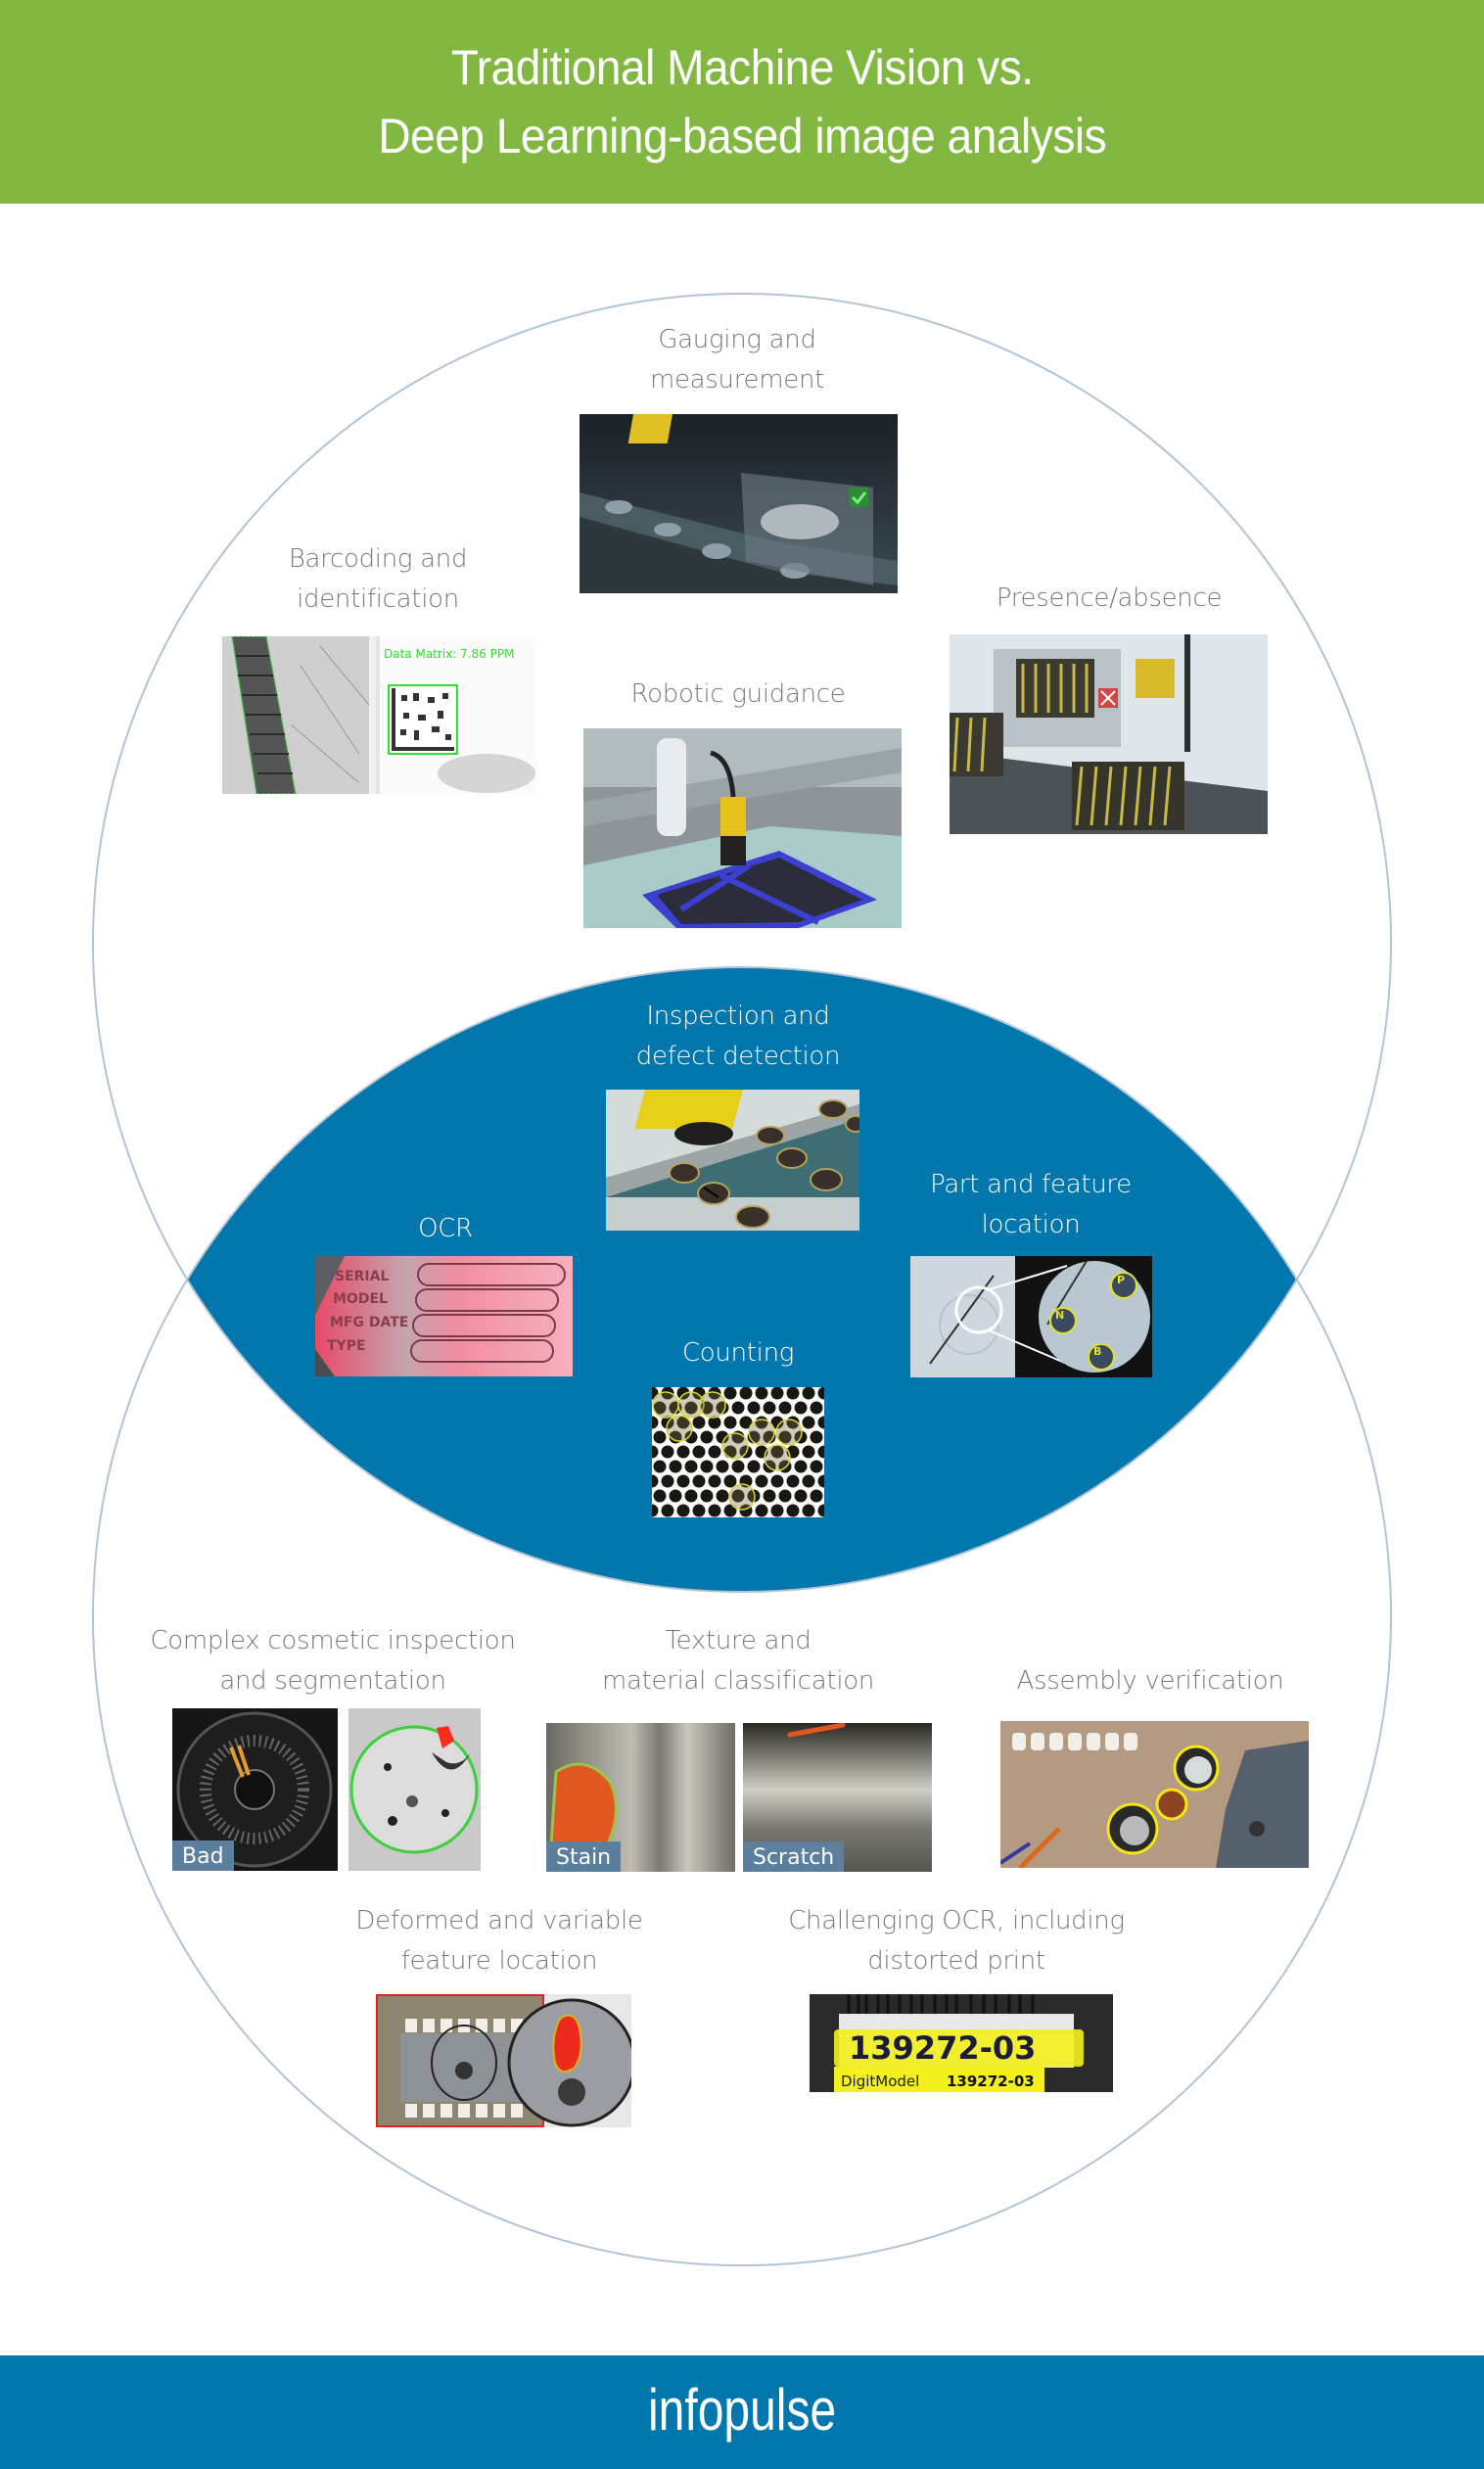  Describe the element at coordinates (362, 1276) in the screenshot. I see `svg-text: SERIAL` at that location.